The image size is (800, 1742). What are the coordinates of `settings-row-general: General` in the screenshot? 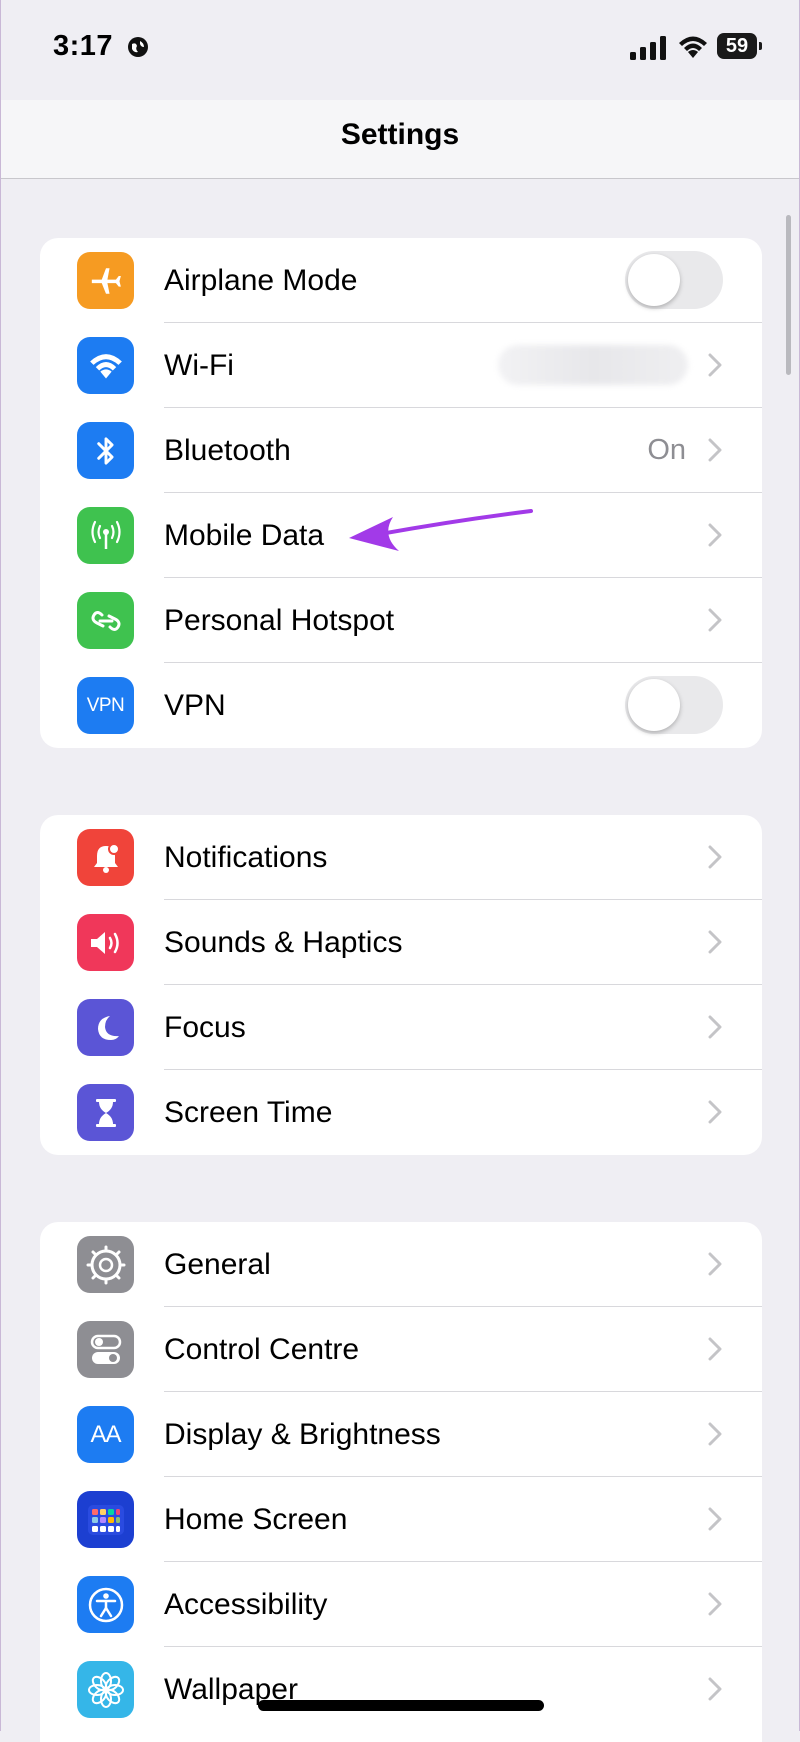 It's located at (401, 1264).